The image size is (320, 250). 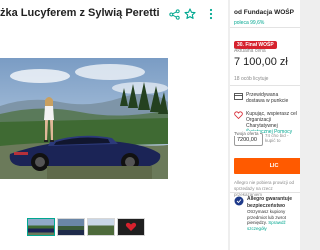 I want to click on star-icon-graphic, so click(x=190, y=13).